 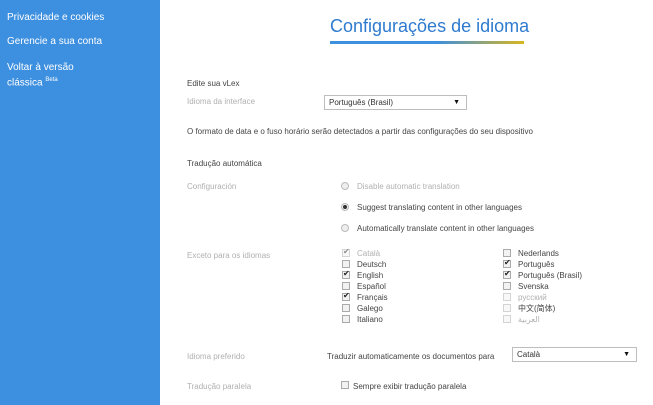 I want to click on interface-language-value: Português (Brasil), so click(x=361, y=102).